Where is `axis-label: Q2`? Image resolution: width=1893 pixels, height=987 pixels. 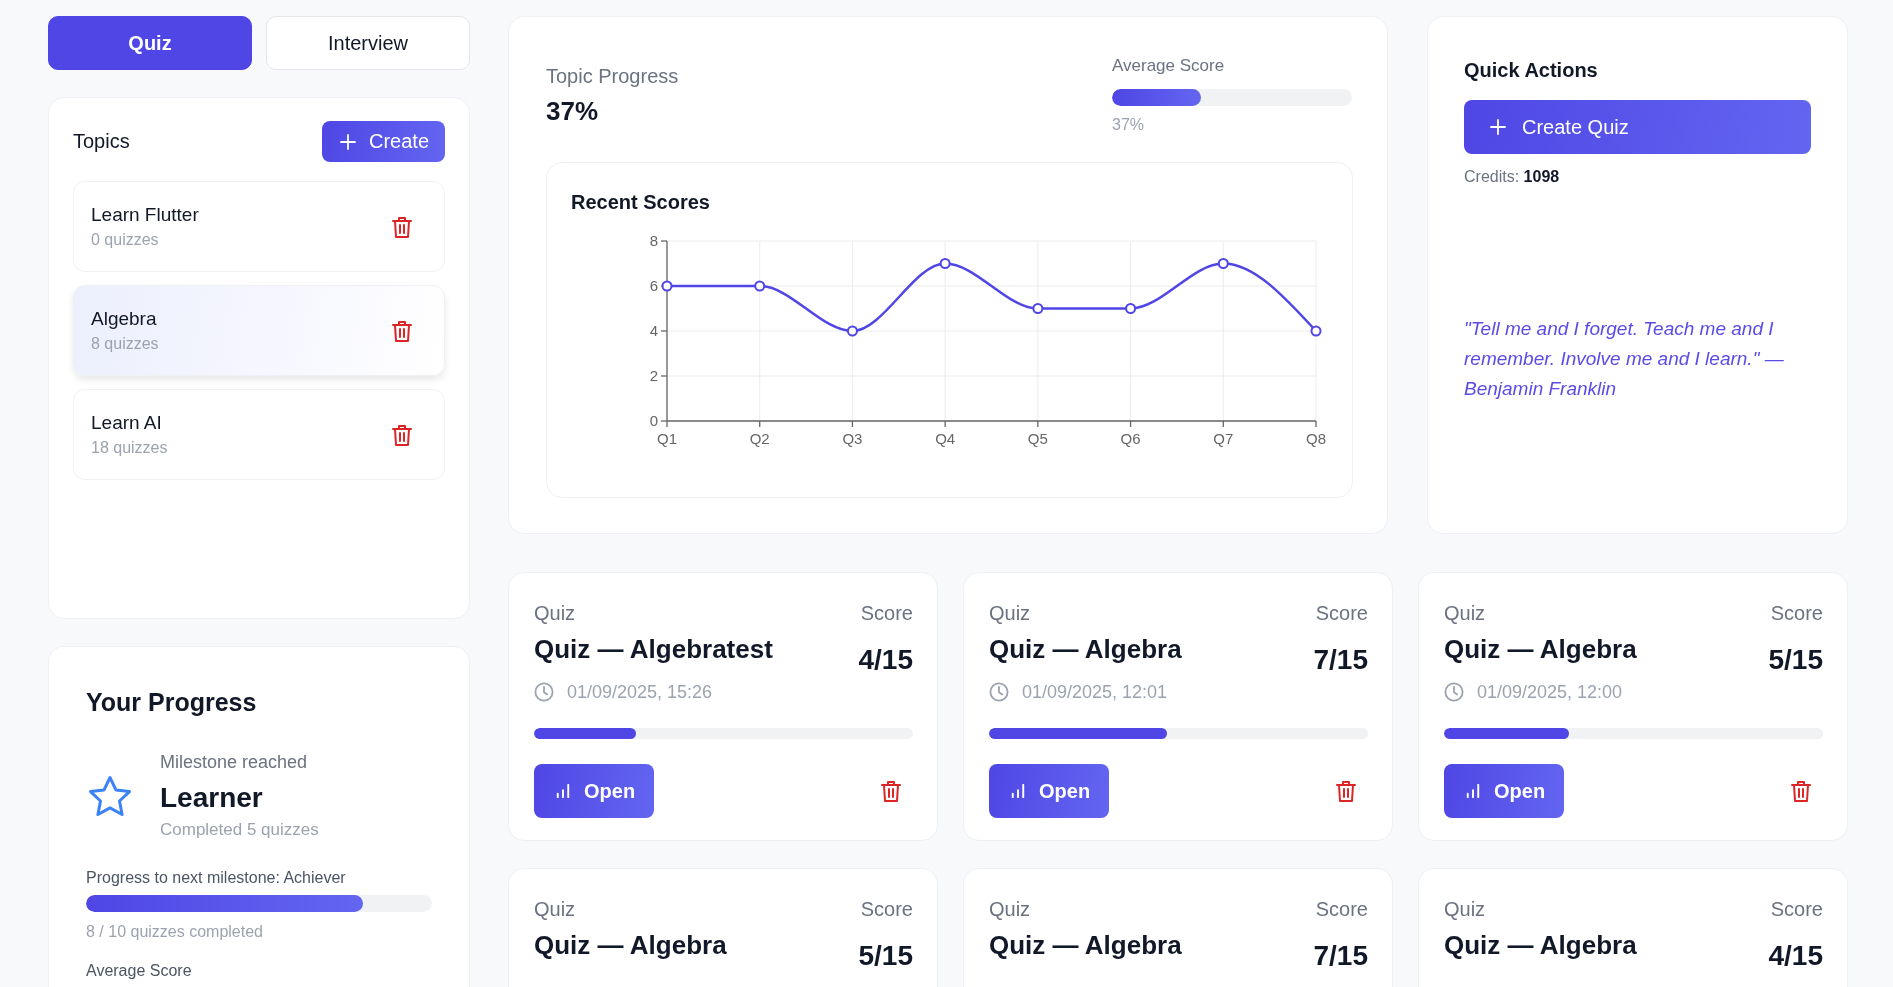
axis-label: Q2 is located at coordinates (759, 438).